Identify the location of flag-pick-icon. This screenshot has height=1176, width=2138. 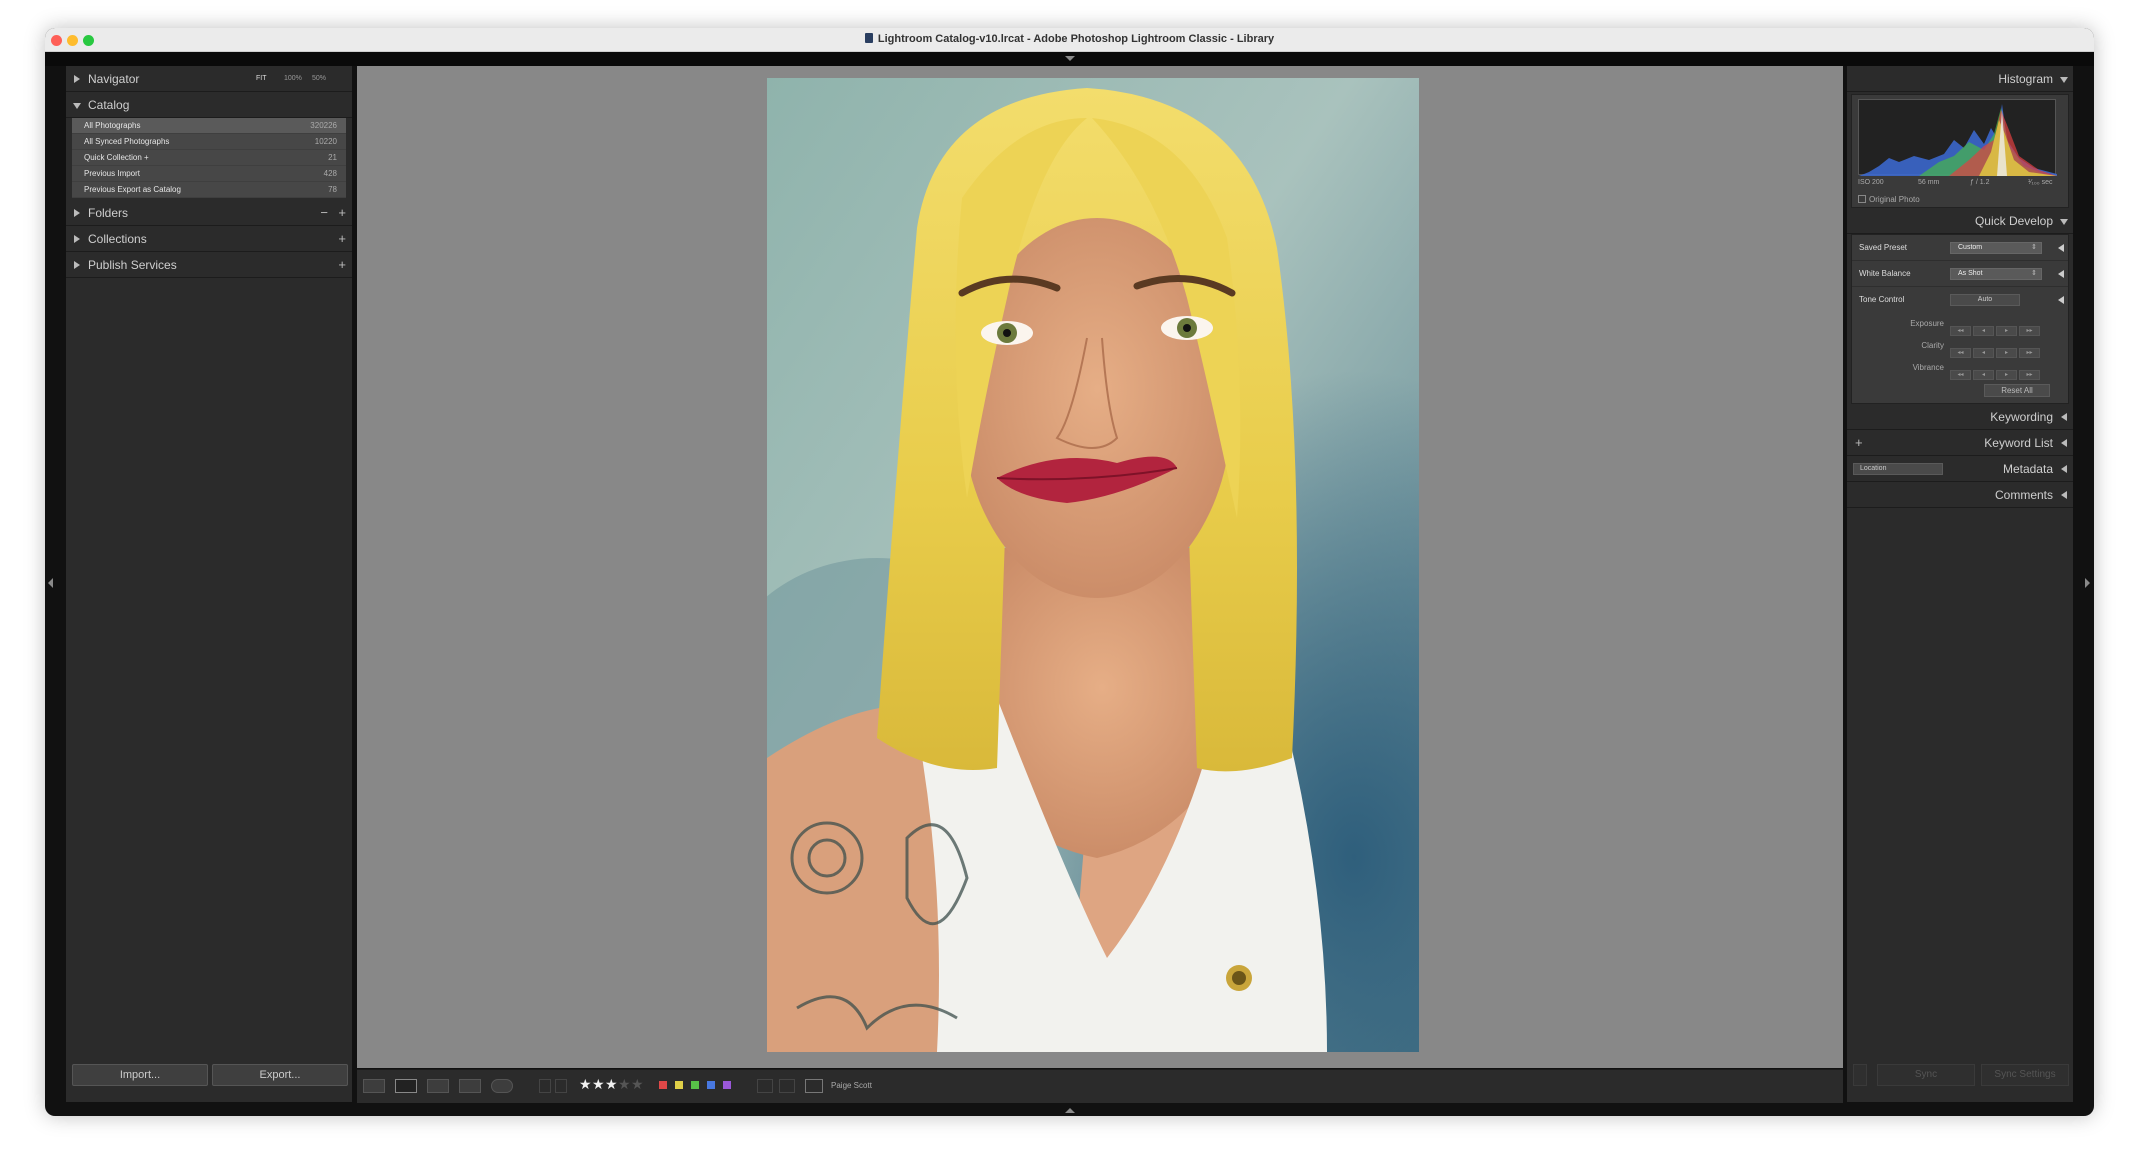
(545, 1086).